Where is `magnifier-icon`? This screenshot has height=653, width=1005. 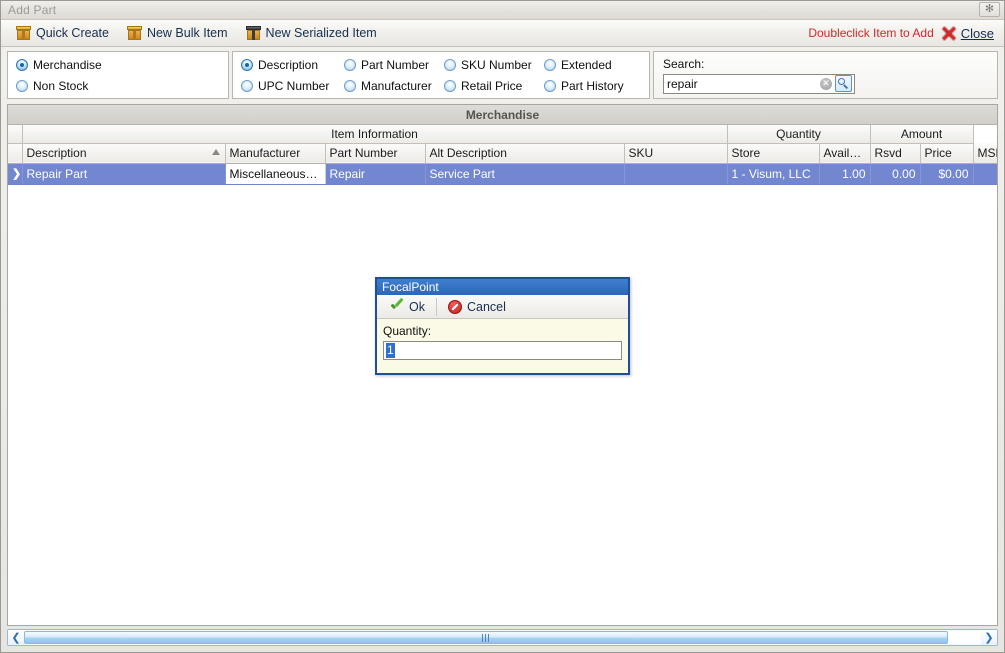
magnifier-icon is located at coordinates (843, 83).